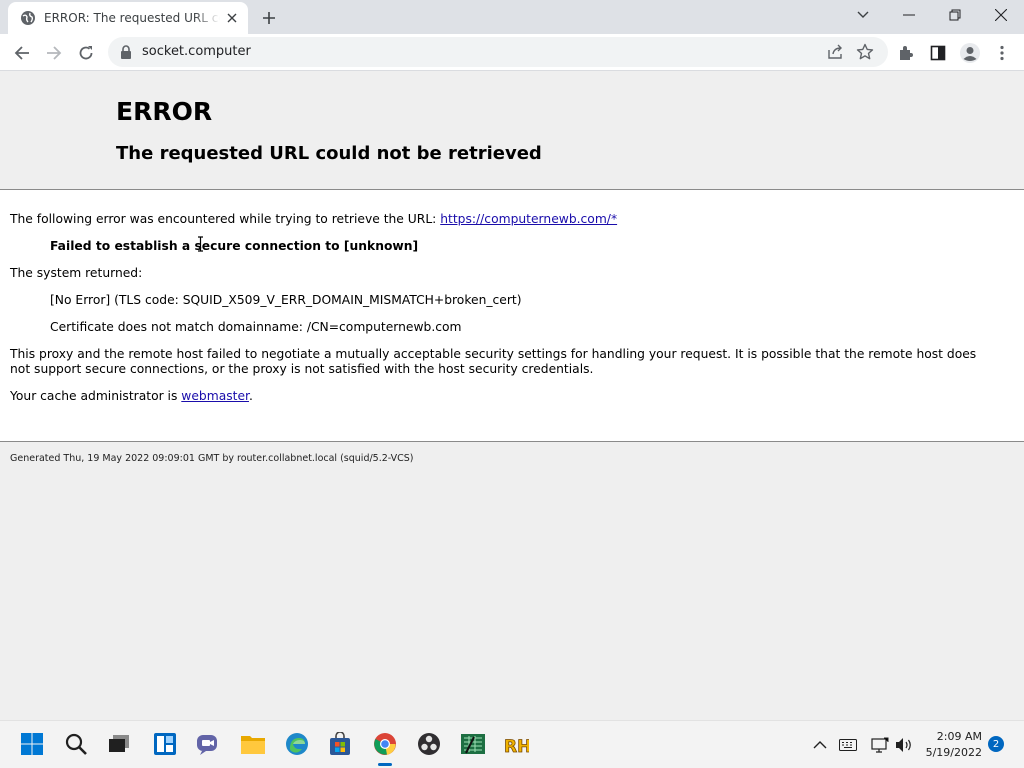  I want to click on browser-toolbar: socket.computer, so click(512, 52).